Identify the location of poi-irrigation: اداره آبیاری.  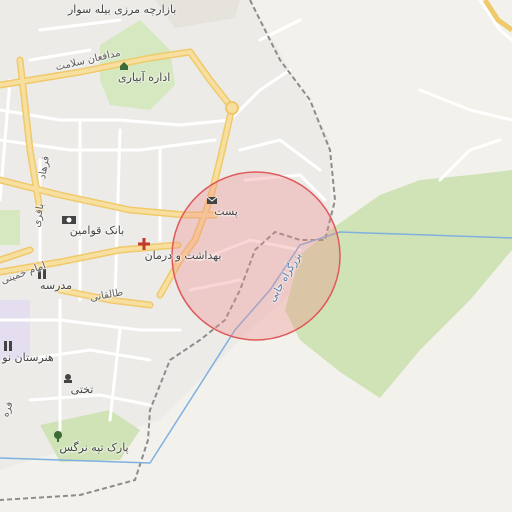
(168, 71).